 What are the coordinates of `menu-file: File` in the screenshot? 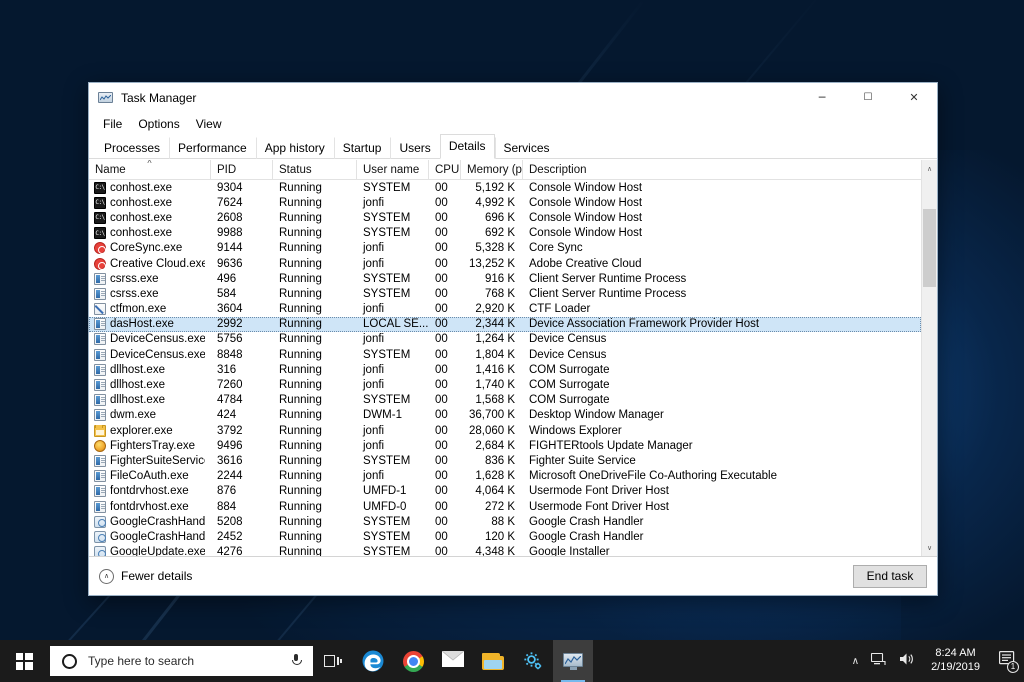 It's located at (112, 124).